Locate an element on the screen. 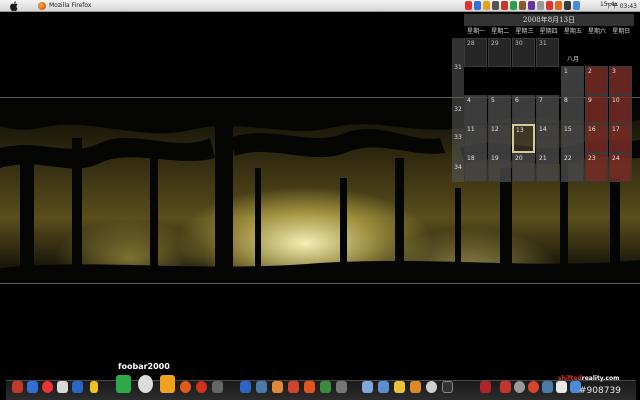  calendar-date-title: 2008年8月13日 is located at coordinates (549, 20).